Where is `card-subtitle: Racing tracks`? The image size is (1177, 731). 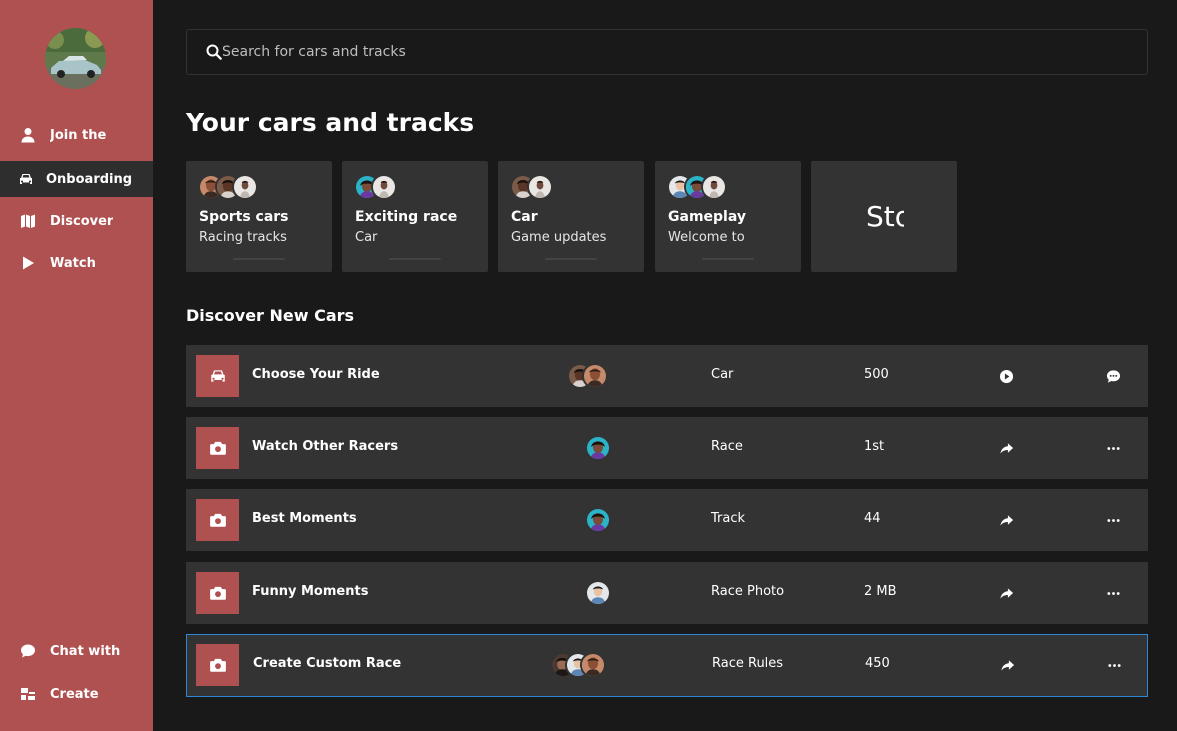
card-subtitle: Racing tracks is located at coordinates (243, 237).